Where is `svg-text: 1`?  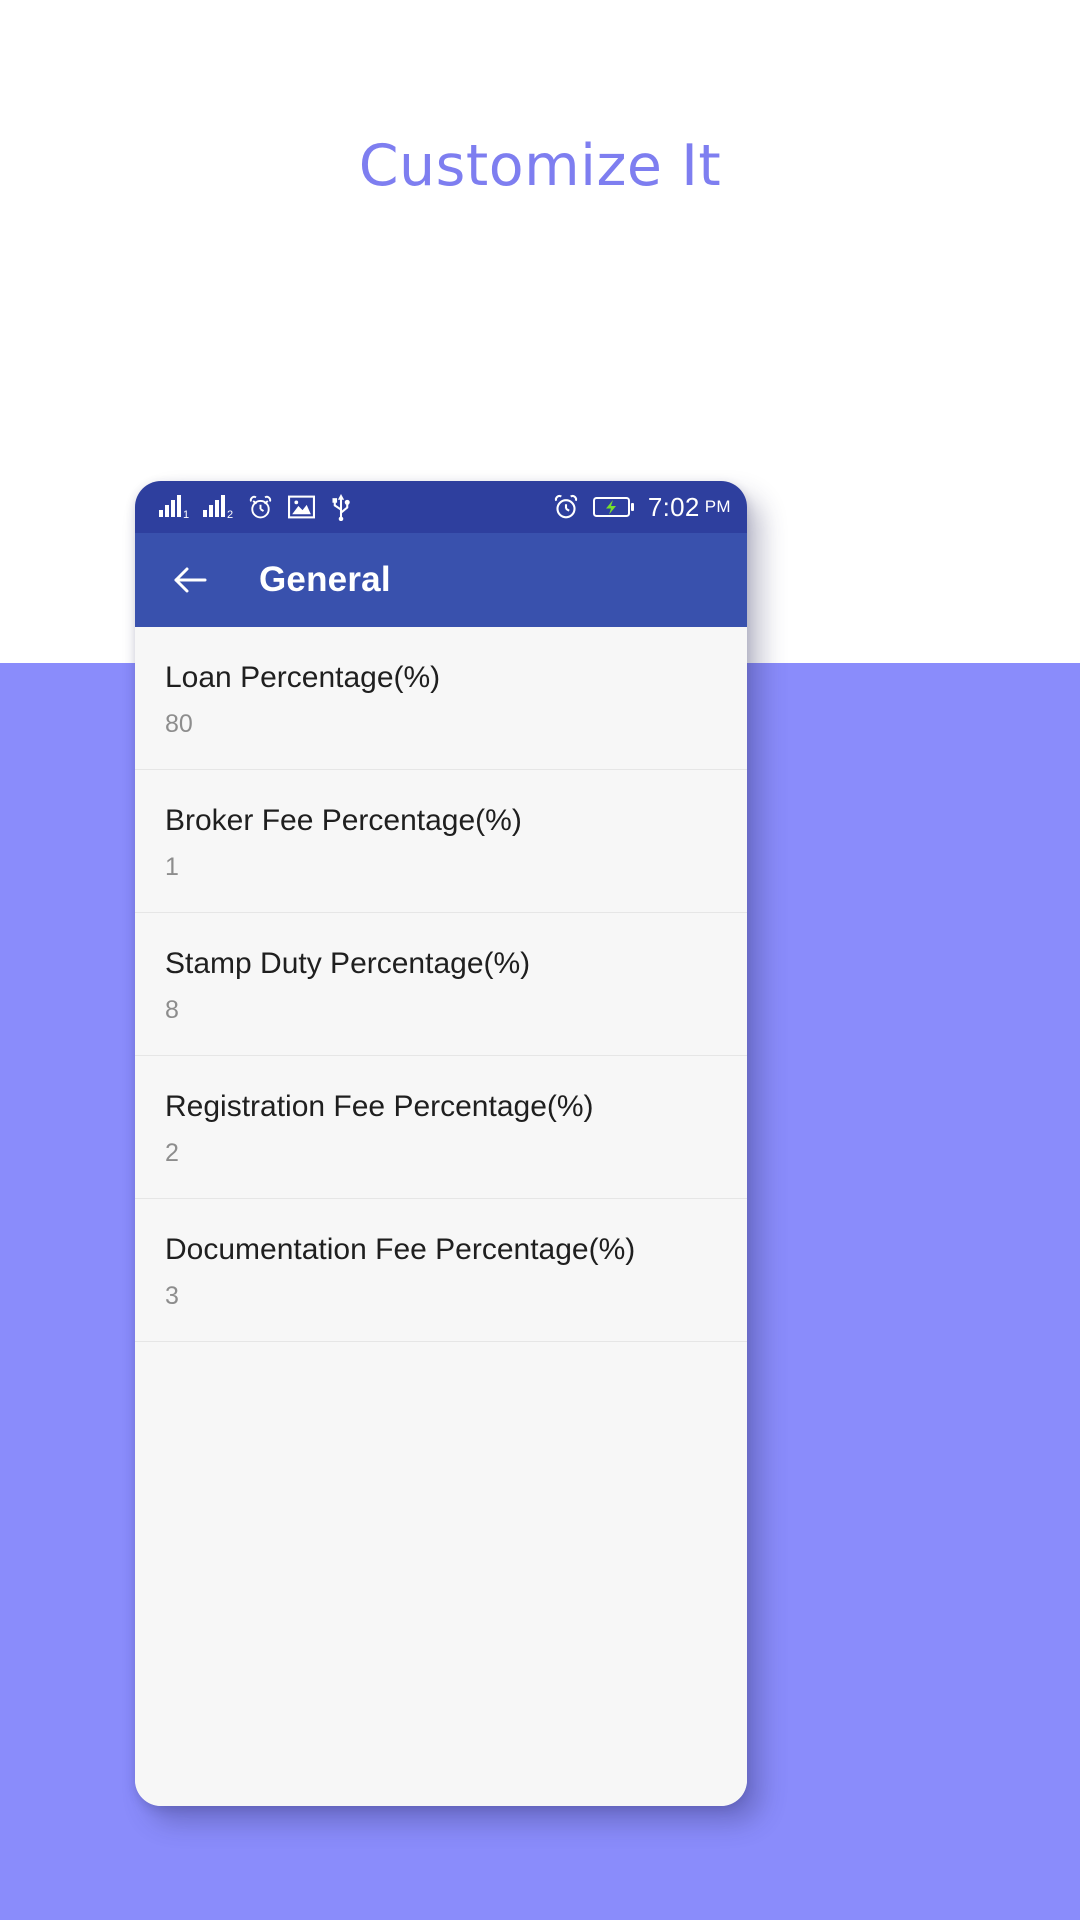 svg-text: 1 is located at coordinates (186, 514).